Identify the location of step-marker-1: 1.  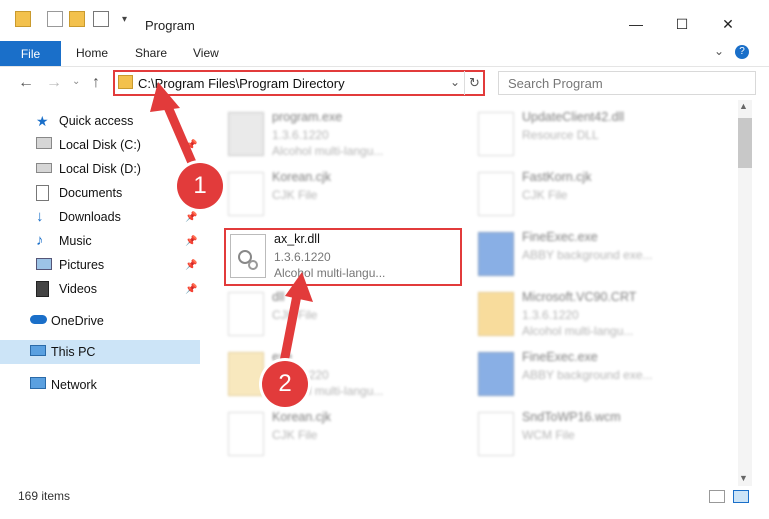
(200, 186).